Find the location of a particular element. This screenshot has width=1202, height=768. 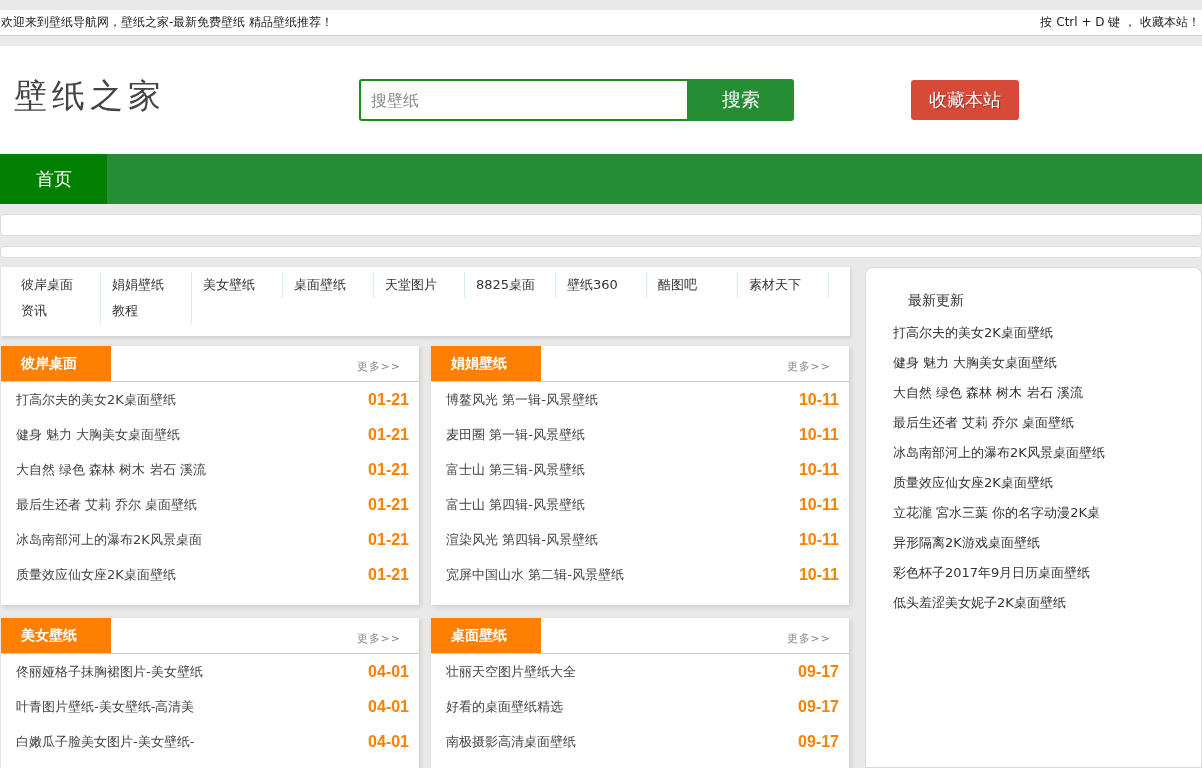

section-title: 彼岸桌面 is located at coordinates (56, 363).